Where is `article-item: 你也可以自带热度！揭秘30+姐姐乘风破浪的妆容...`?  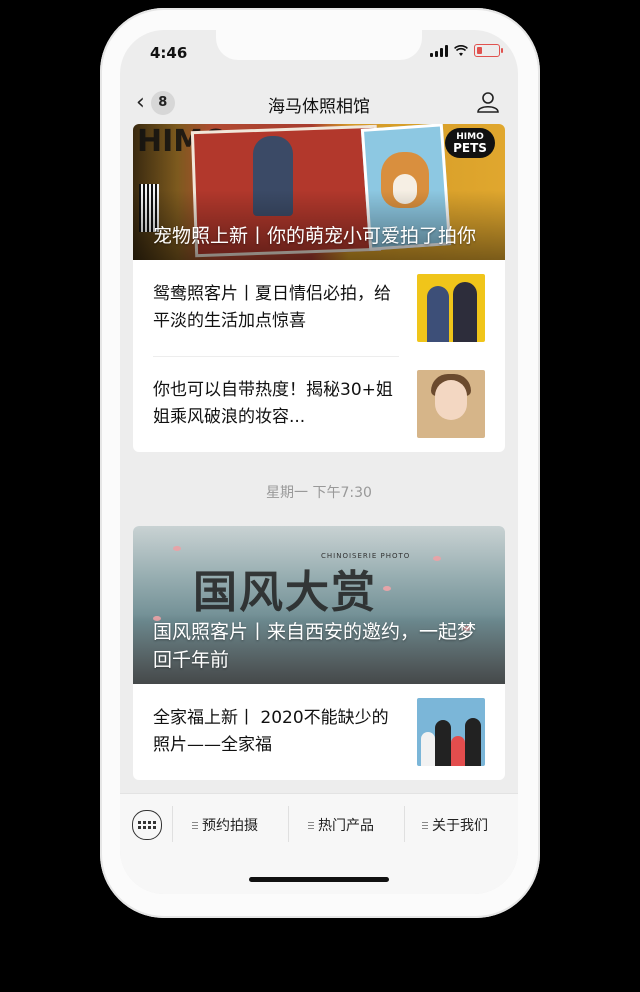 article-item: 你也可以自带热度！揭秘30+姐姐乘风破浪的妆容... is located at coordinates (319, 404).